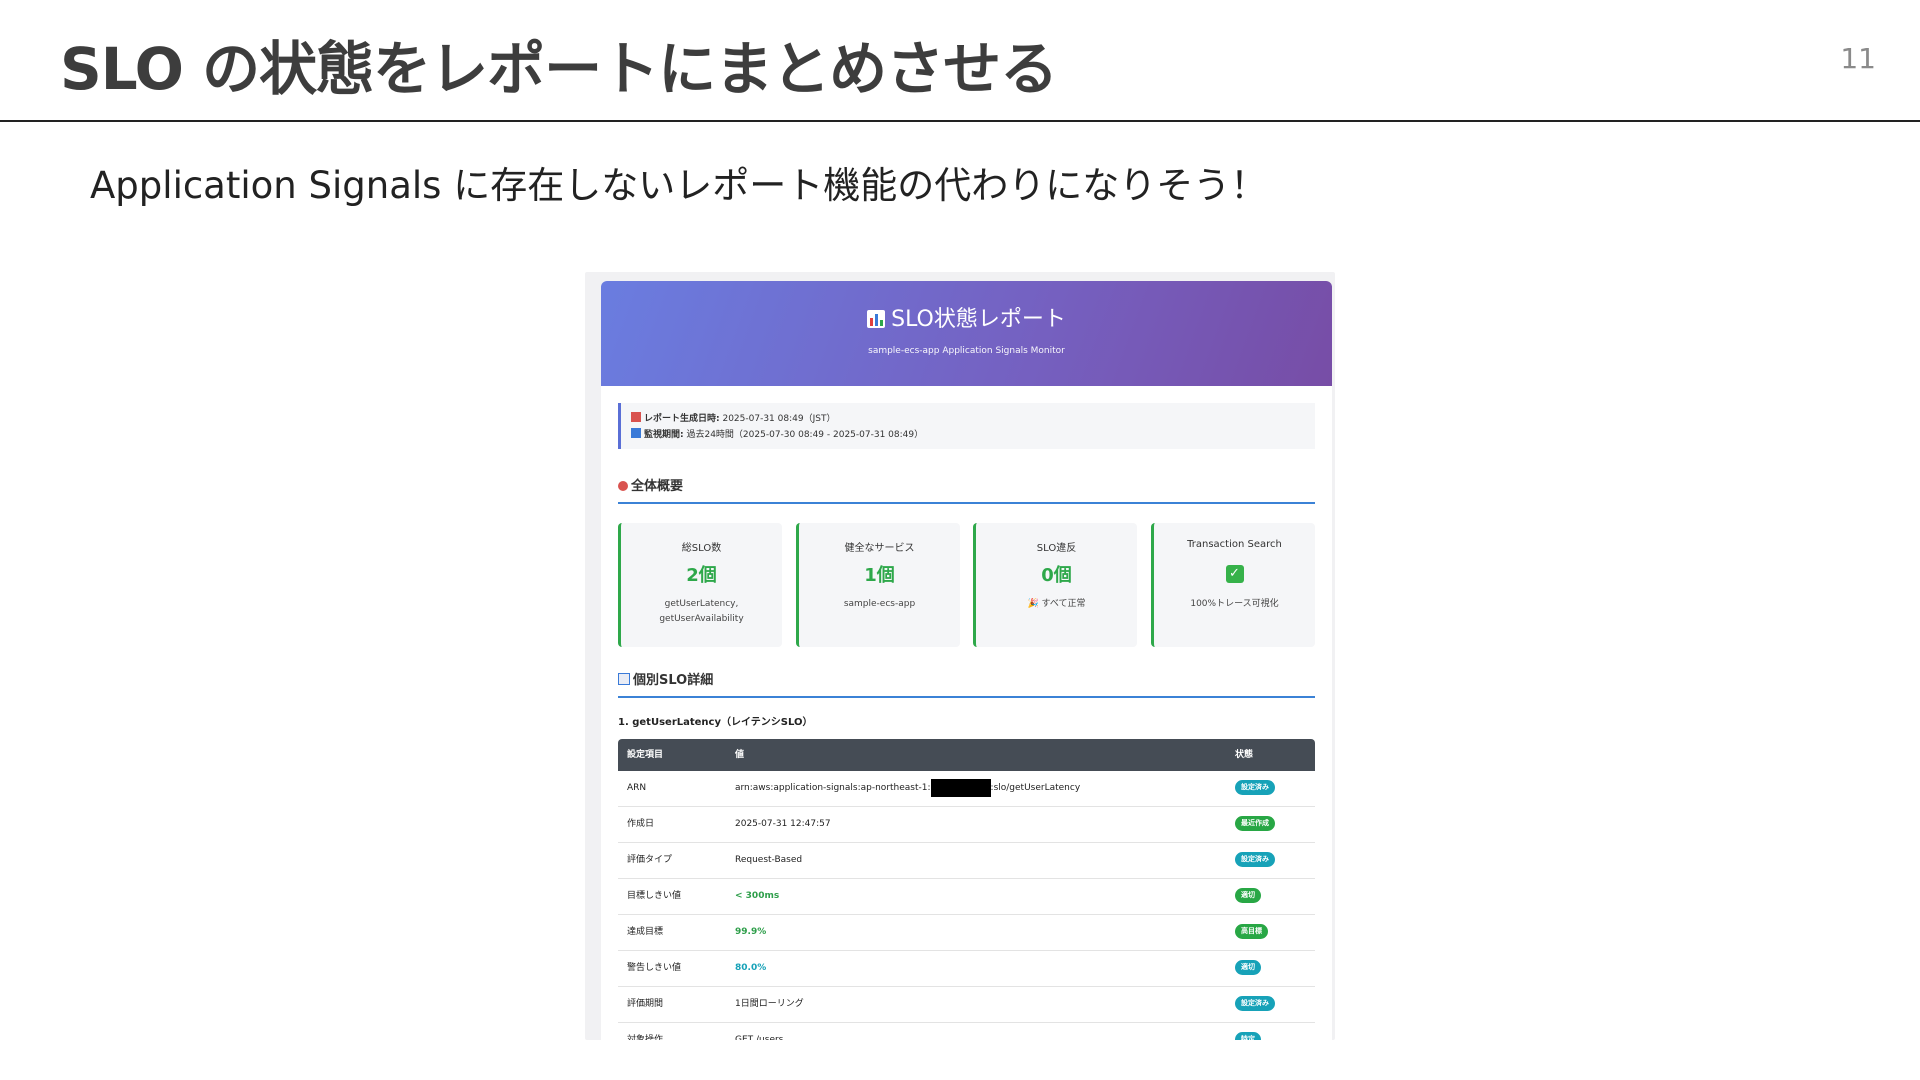 The image size is (1920, 1080). What do you see at coordinates (960, 787) in the screenshot?
I see `redacted-account-id` at bounding box center [960, 787].